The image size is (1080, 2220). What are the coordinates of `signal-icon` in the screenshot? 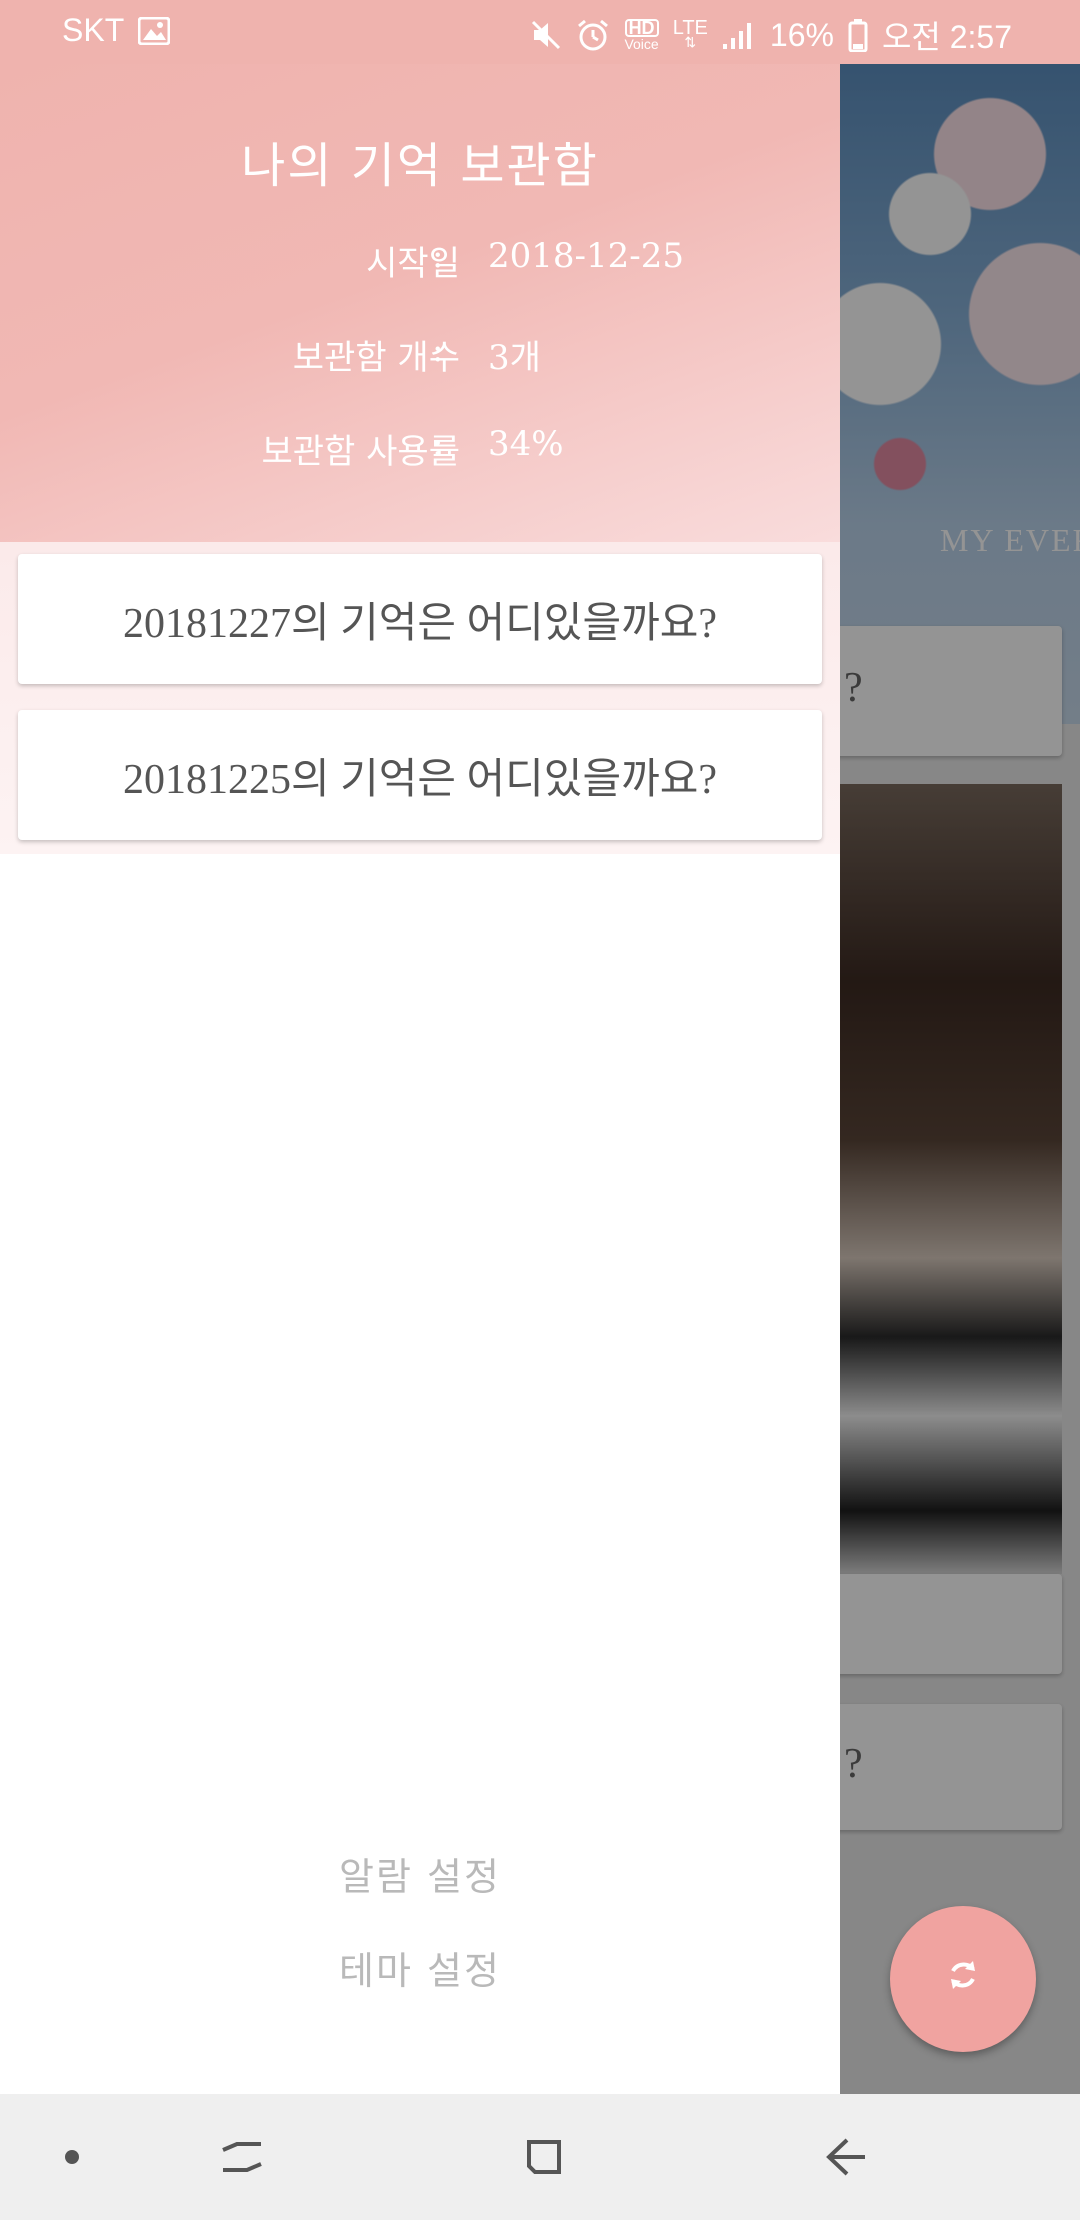 It's located at (739, 35).